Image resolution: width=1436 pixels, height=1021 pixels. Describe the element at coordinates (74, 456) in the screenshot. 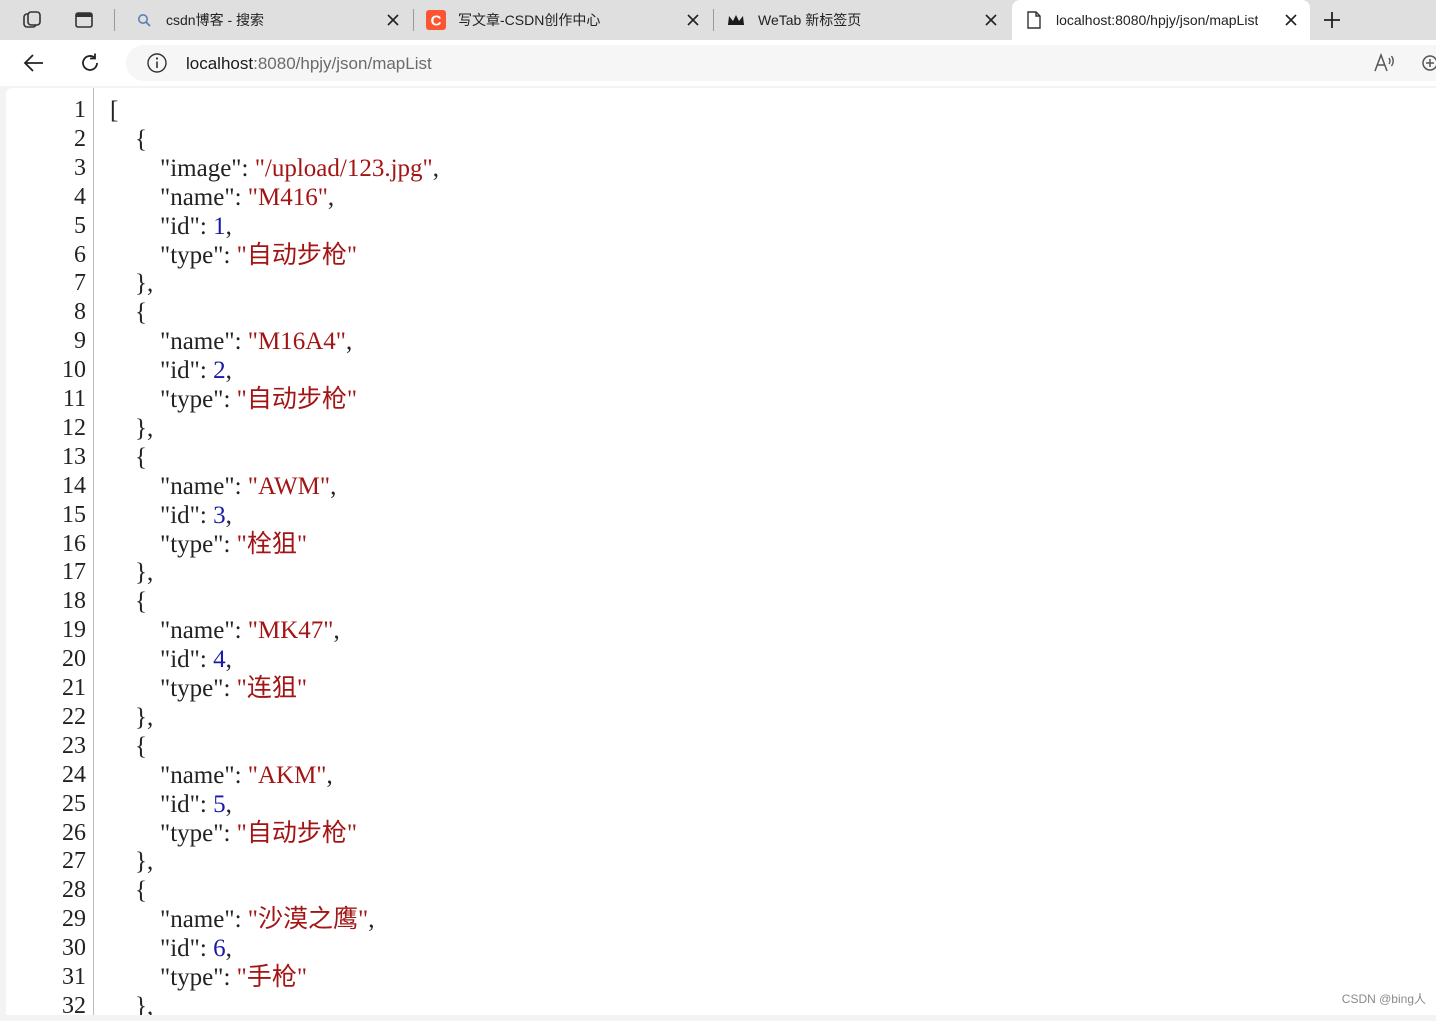

I see `line-number: 13` at that location.